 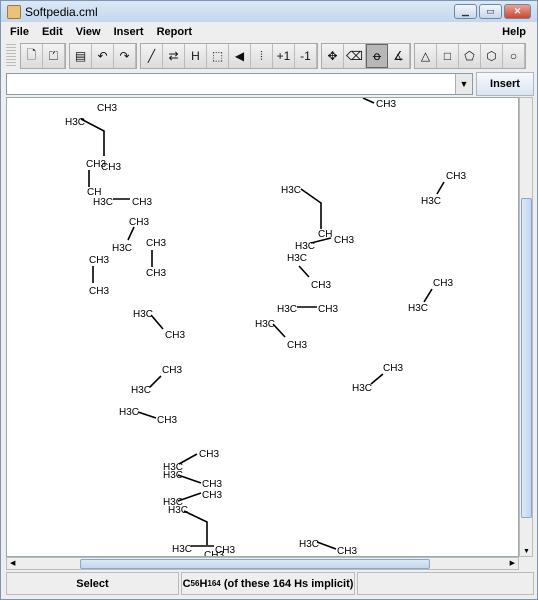 I want to click on charge-minus-tool-button: -1, so click(x=306, y=56).